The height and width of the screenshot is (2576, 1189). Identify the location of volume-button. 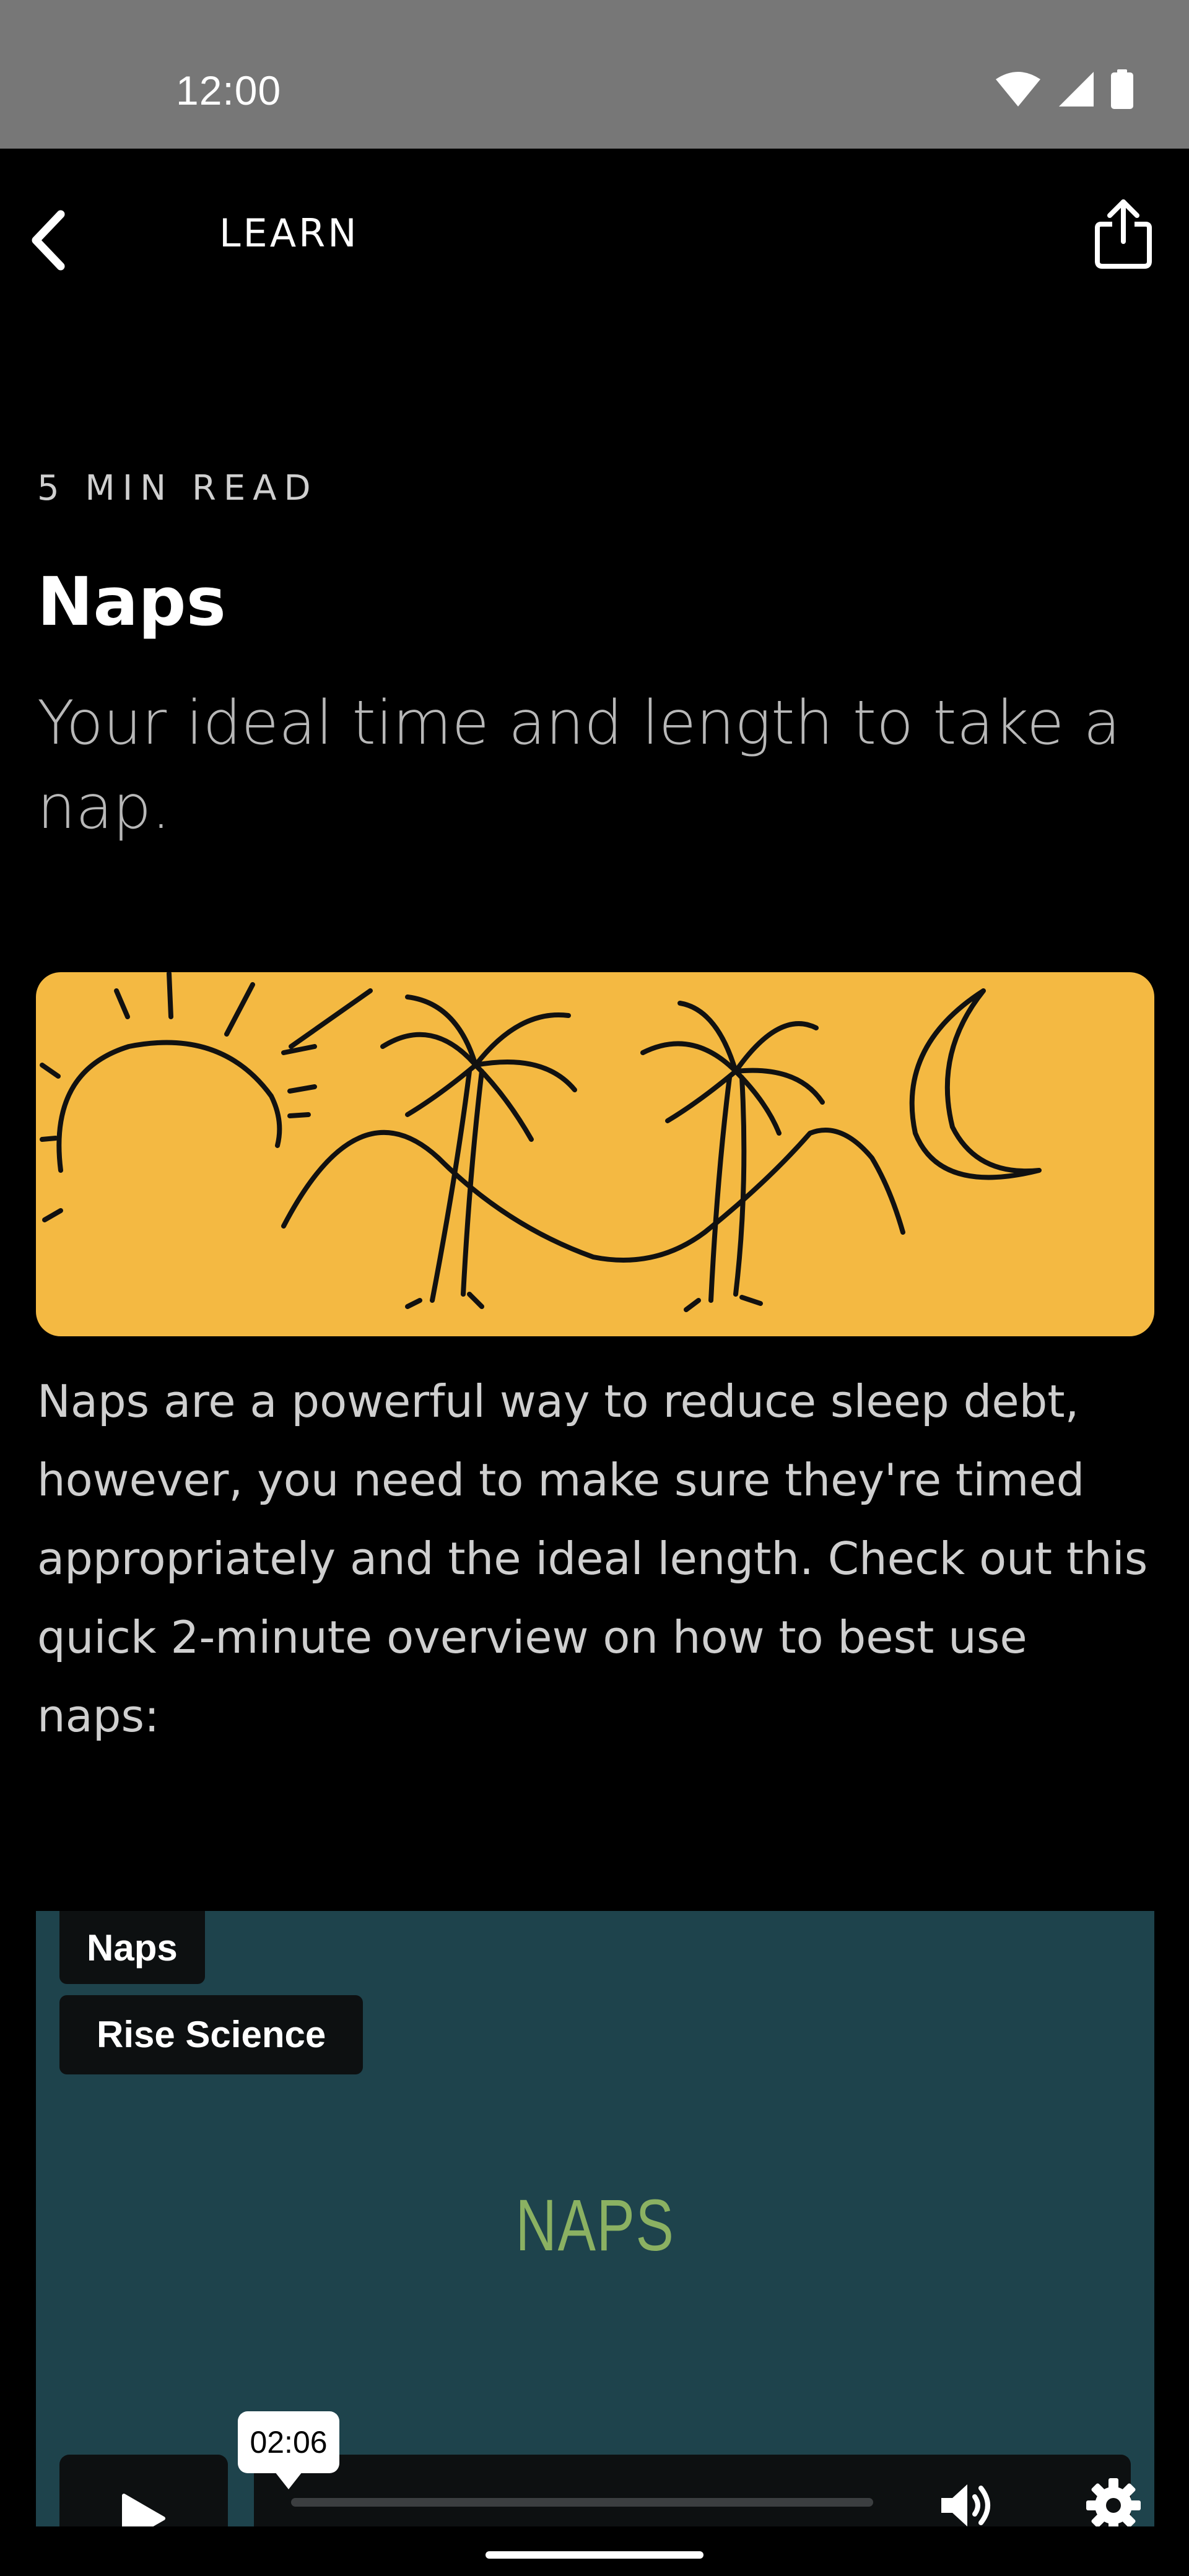
(966, 2502).